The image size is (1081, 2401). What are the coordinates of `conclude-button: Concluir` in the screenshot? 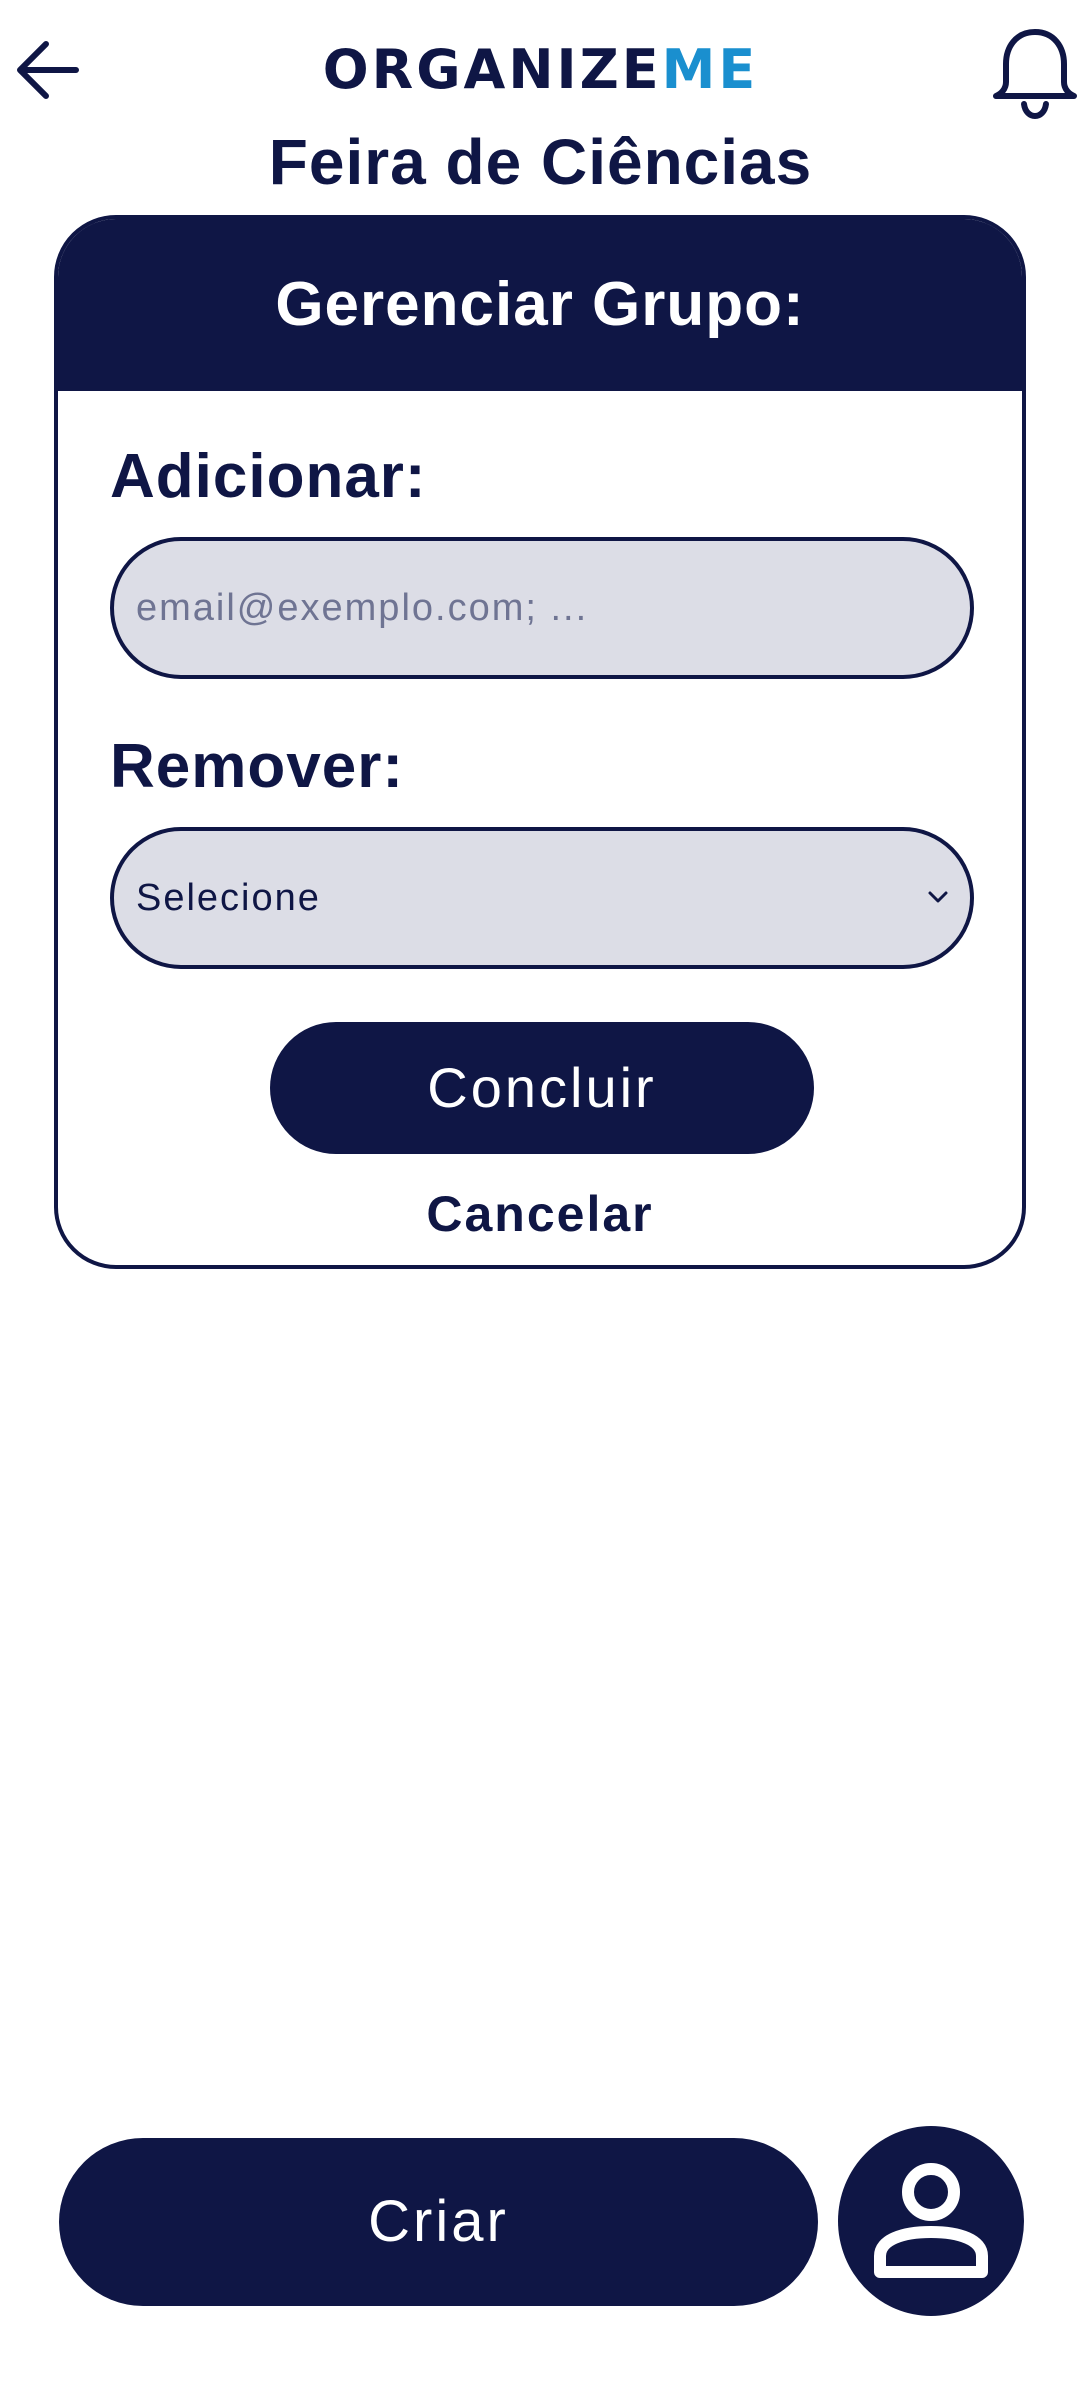 It's located at (542, 1088).